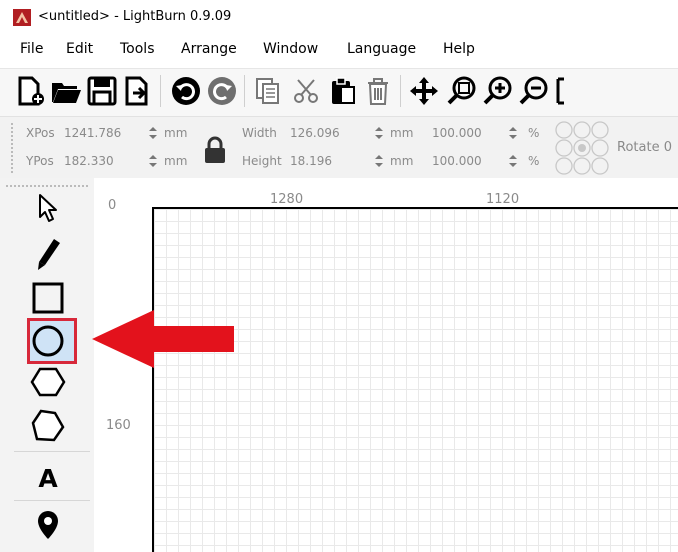 Image resolution: width=678 pixels, height=552 pixels. Describe the element at coordinates (513, 133) in the screenshot. I see `width-scale-spinner-icon` at that location.